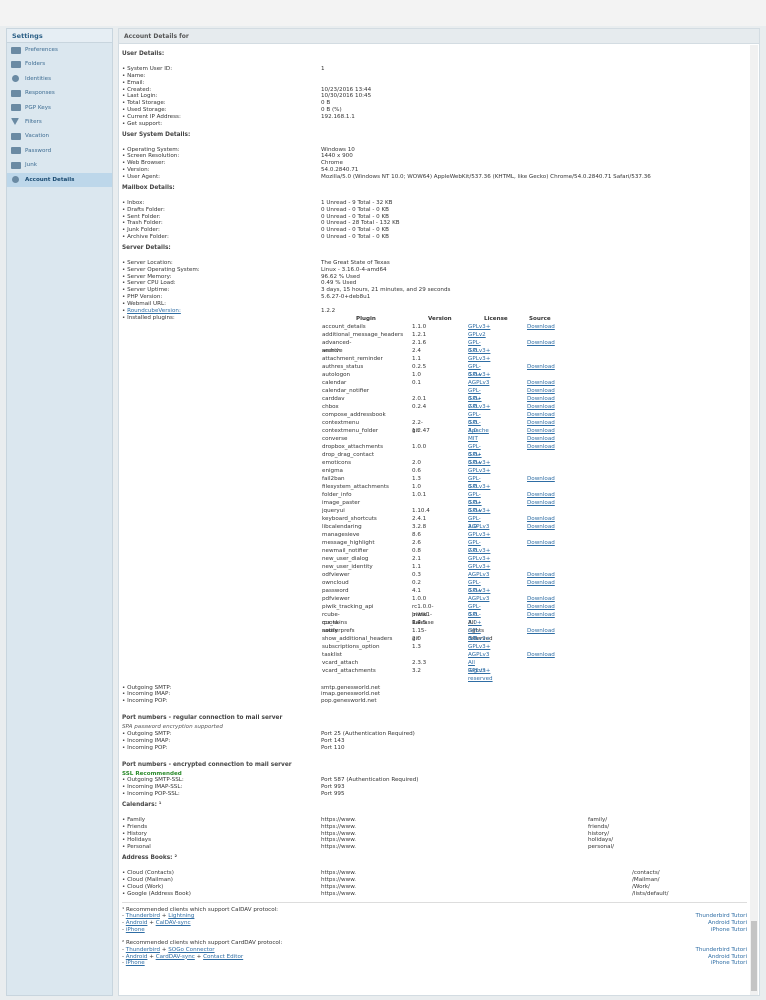 Image resolution: width=766 pixels, height=1000 pixels. What do you see at coordinates (59, 136) in the screenshot?
I see `sidebar-item-vacation: Vacation` at bounding box center [59, 136].